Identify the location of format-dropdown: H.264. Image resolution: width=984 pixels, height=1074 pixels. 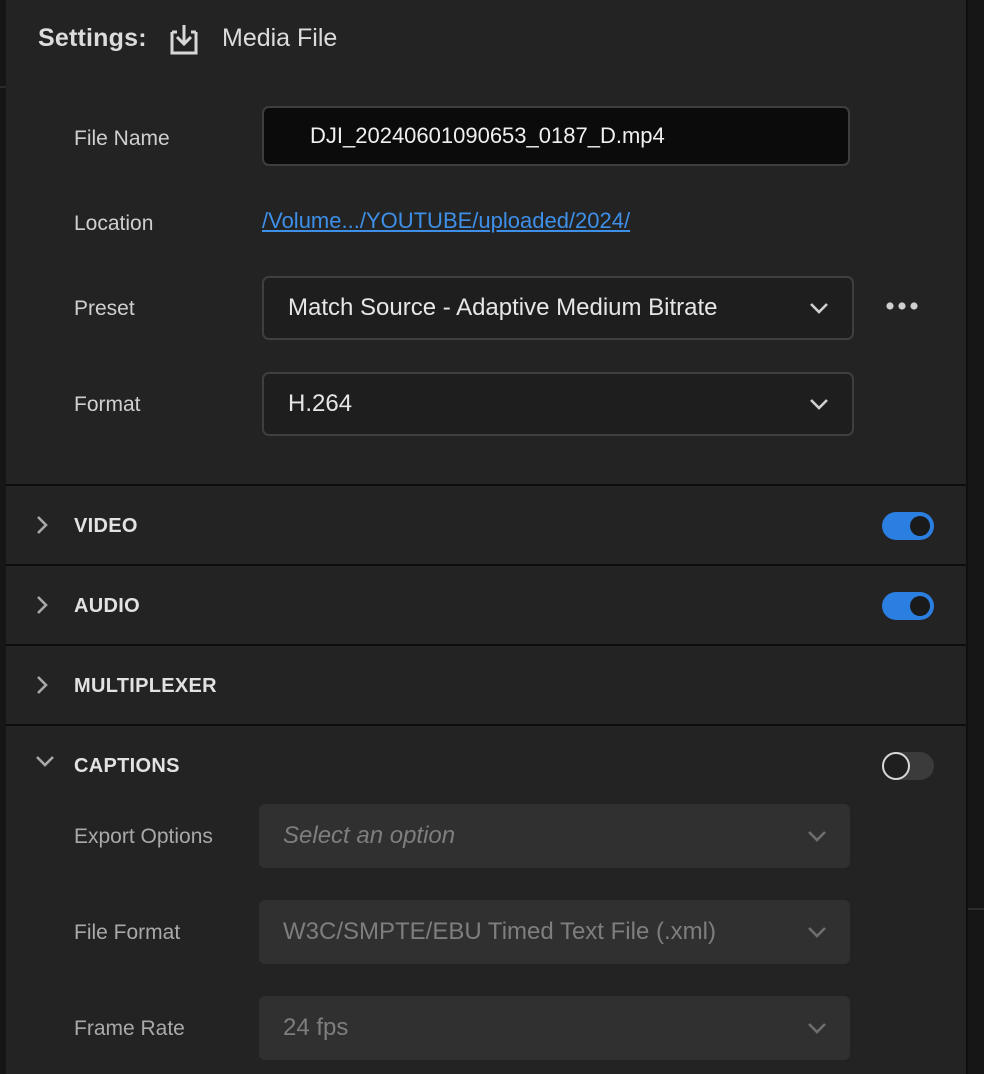
(558, 404).